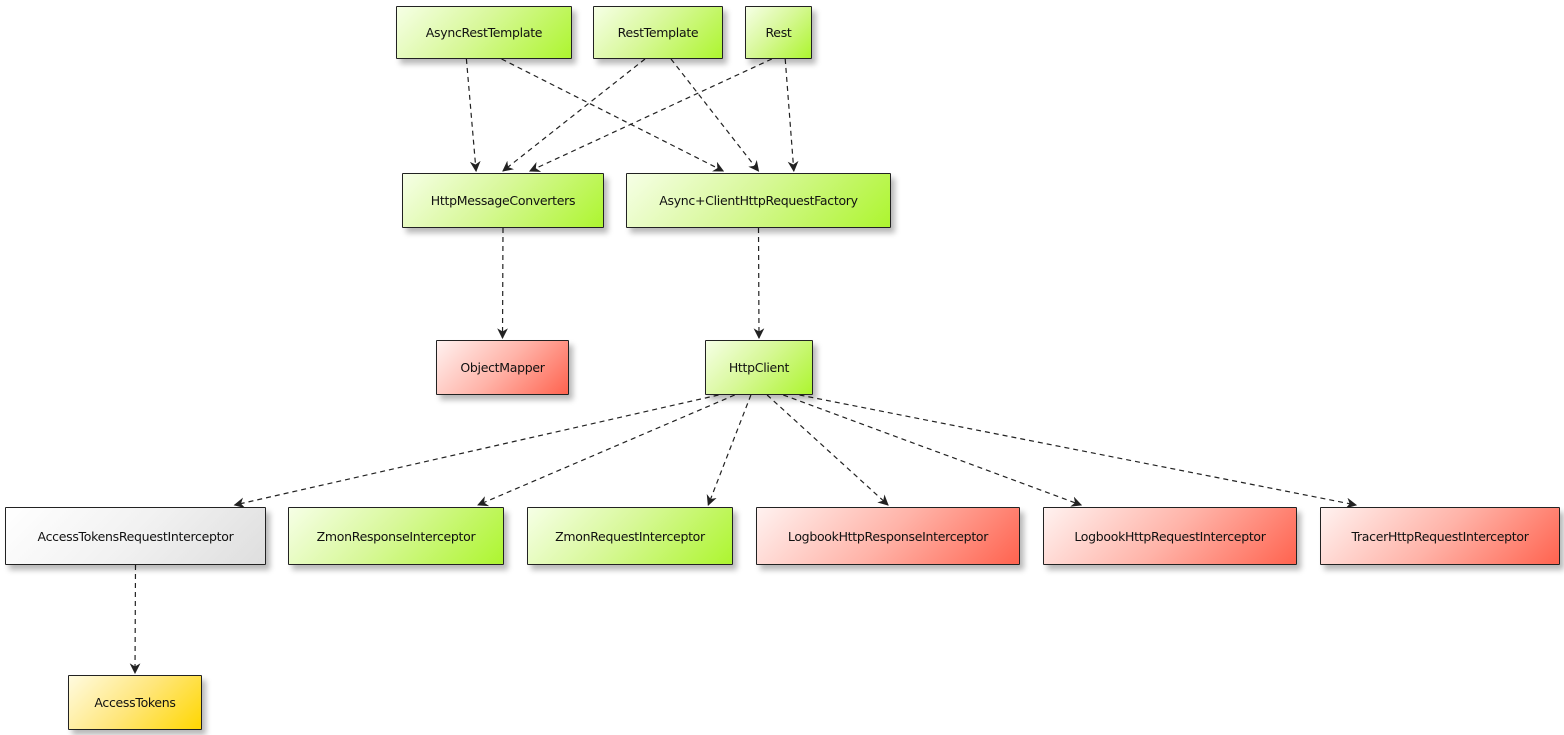 Image resolution: width=1564 pixels, height=735 pixels. I want to click on node-label: RestTemplate, so click(658, 32).